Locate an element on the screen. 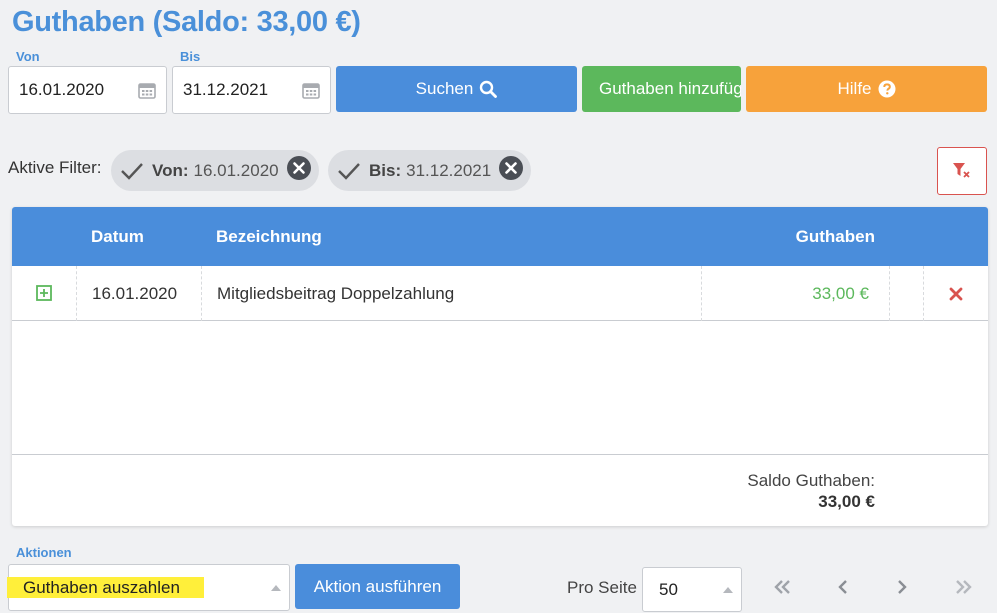 The image size is (997, 613). double-chevron-right-icon is located at coordinates (964, 587).